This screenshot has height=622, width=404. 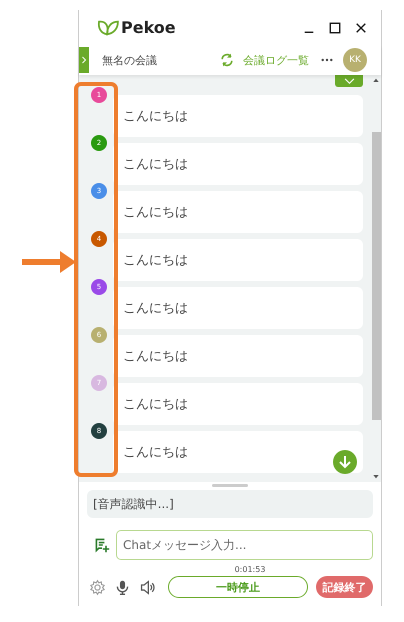 What do you see at coordinates (345, 462) in the screenshot?
I see `scroll-down-button` at bounding box center [345, 462].